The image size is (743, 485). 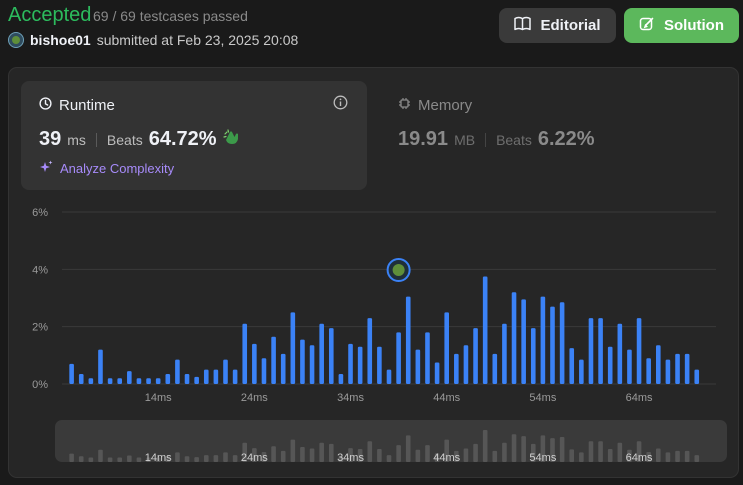 I want to click on user-marker-avatar, so click(x=398, y=270).